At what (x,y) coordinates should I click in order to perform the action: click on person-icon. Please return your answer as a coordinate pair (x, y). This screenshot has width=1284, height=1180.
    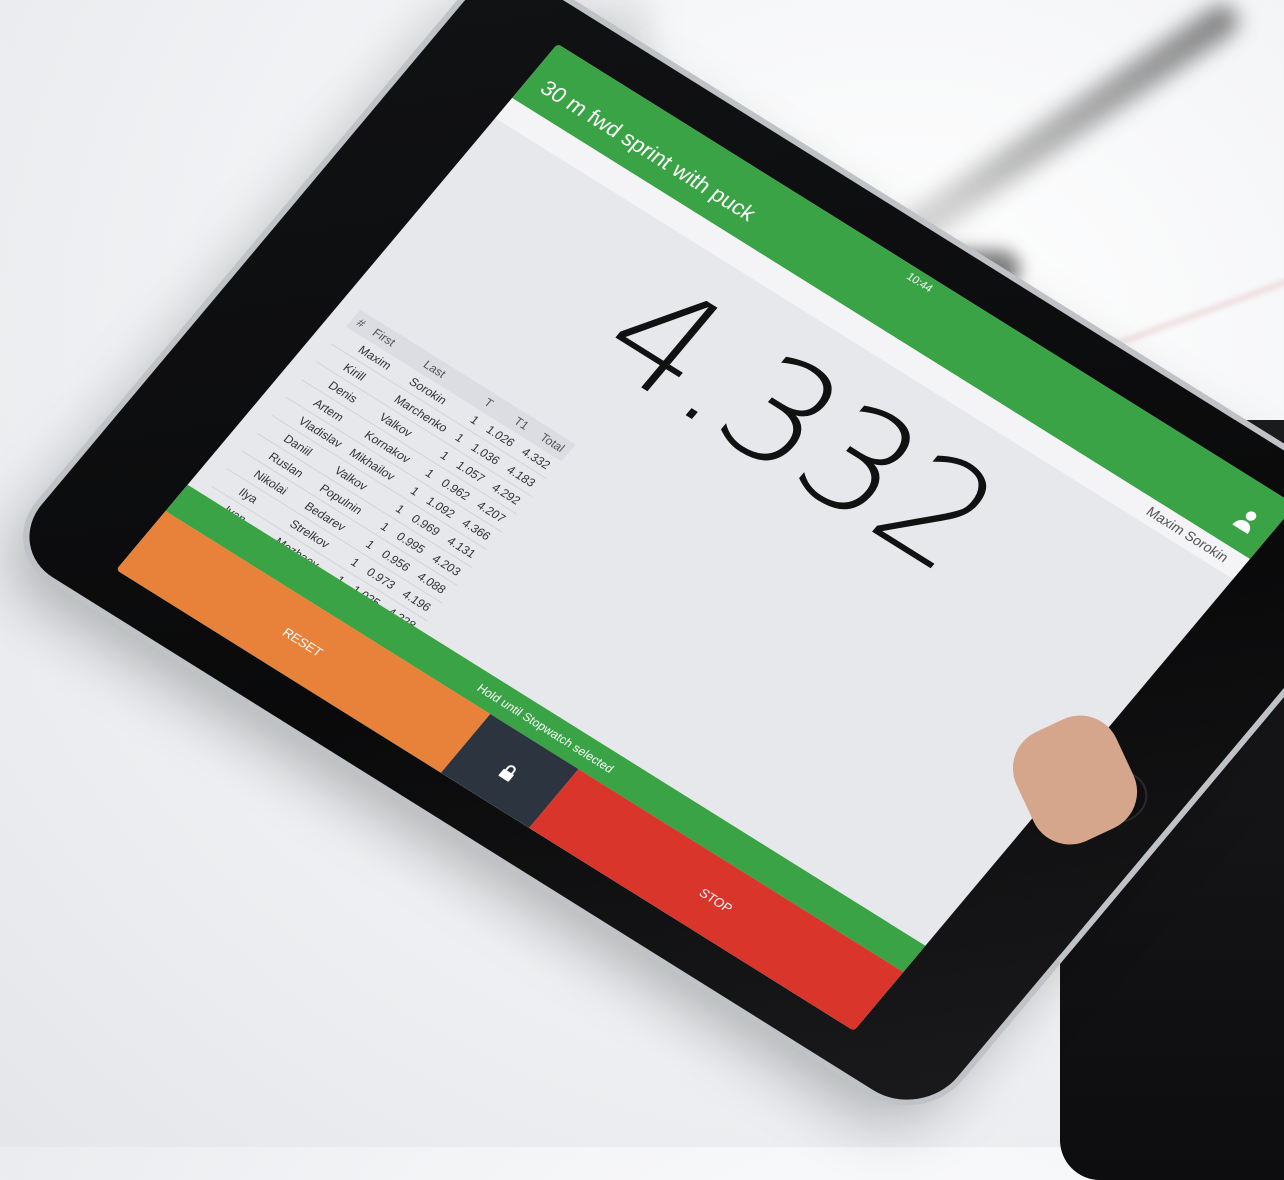
    Looking at the image, I should click on (1247, 521).